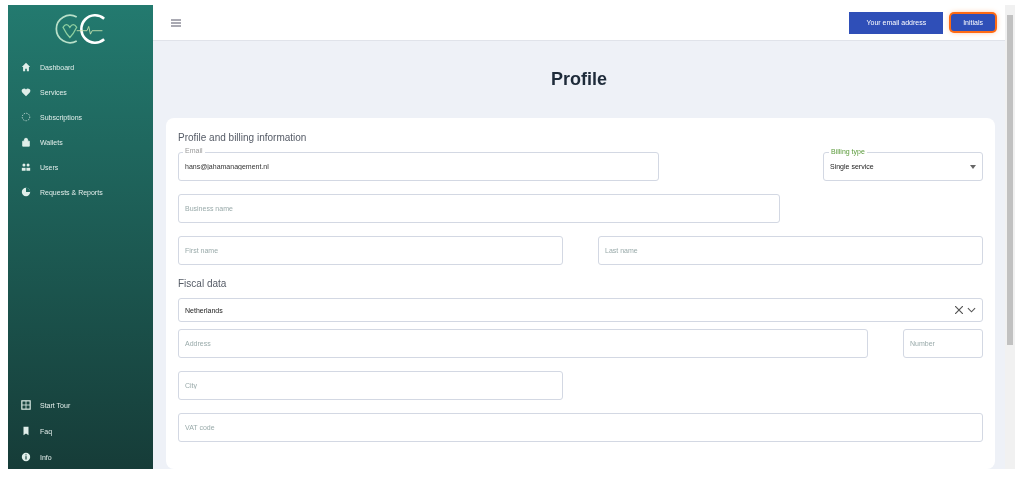 The width and height of the screenshot is (1024, 481). What do you see at coordinates (971, 310) in the screenshot?
I see `chevron-down-icon` at bounding box center [971, 310].